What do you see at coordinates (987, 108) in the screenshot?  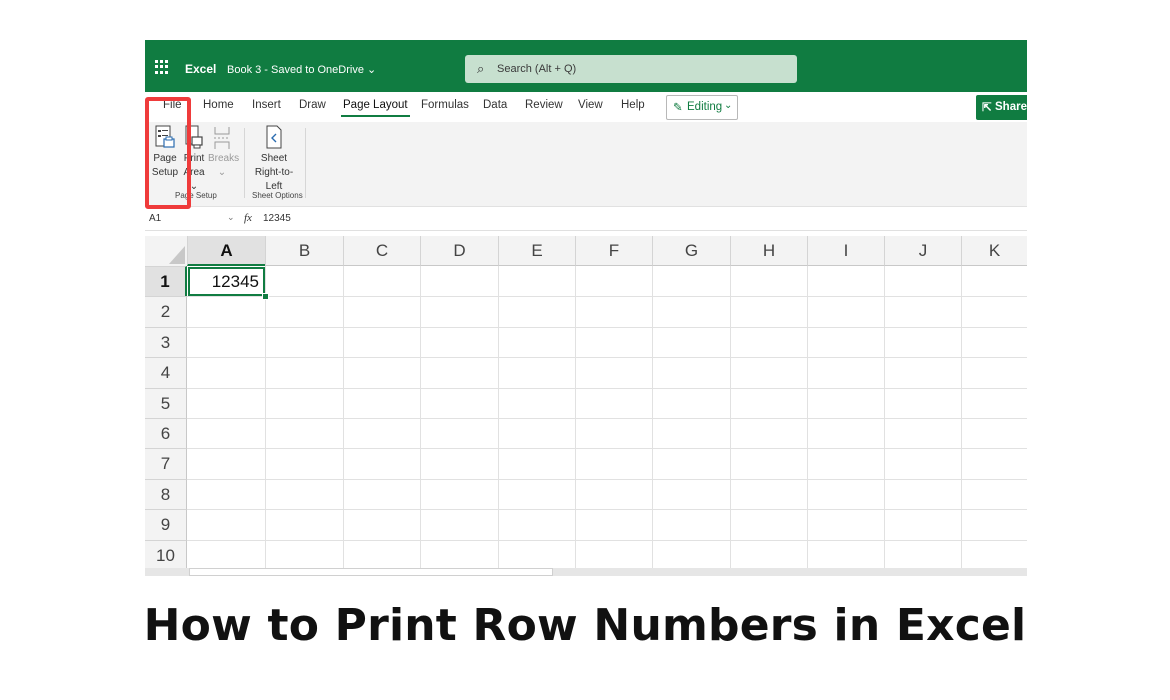 I see `share-icon: ⇱` at bounding box center [987, 108].